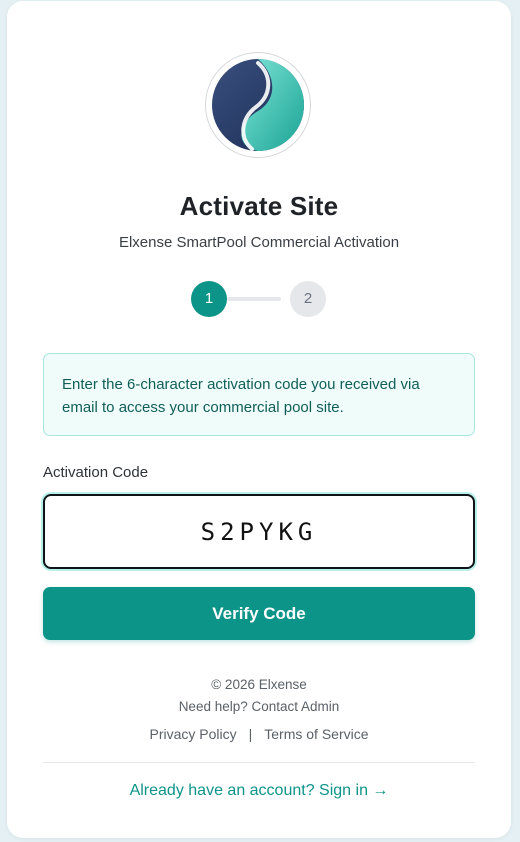  Describe the element at coordinates (259, 734) in the screenshot. I see `footer-links: Privacy Policy | Terms of Service` at that location.